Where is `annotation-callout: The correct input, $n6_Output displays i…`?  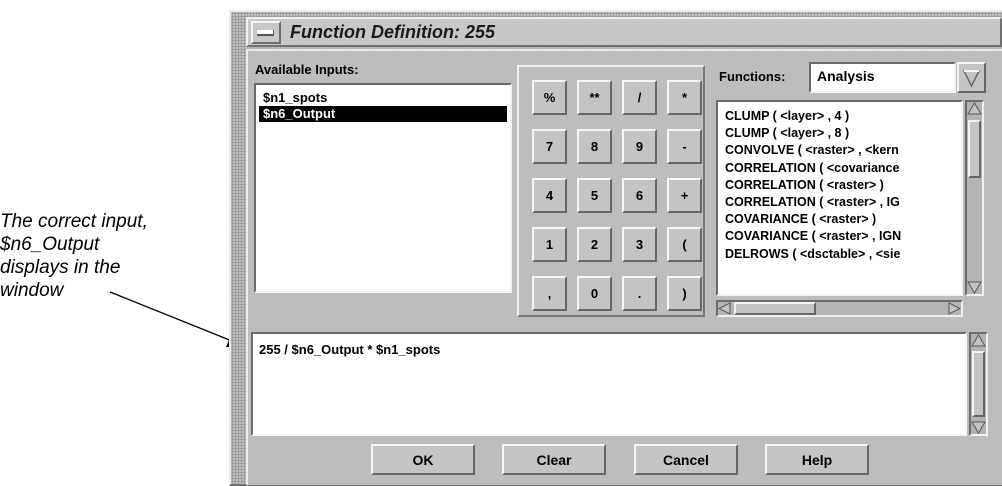 annotation-callout: The correct input, $n6_Output displays i… is located at coordinates (112, 256).